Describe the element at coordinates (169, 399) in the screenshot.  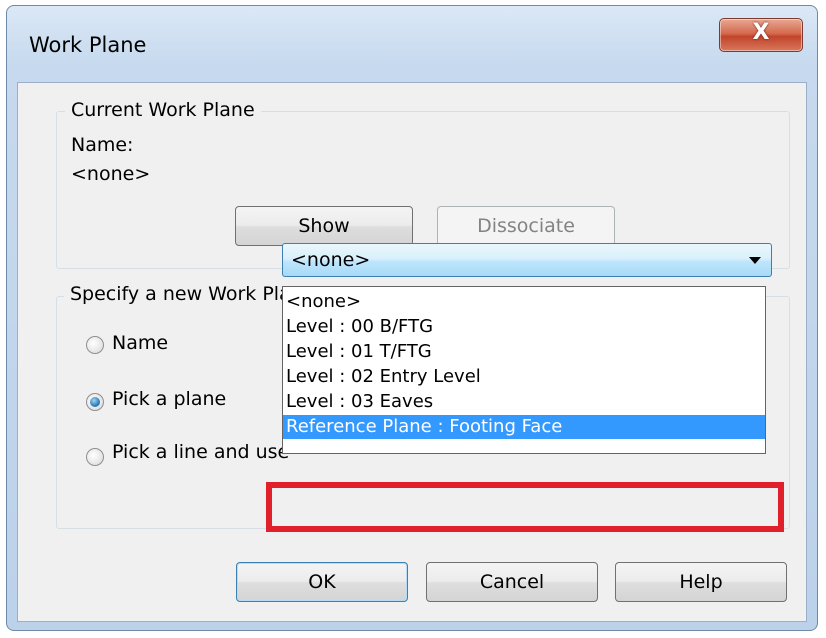
I see `pick-plane-radio-label: Pick a plane` at that location.